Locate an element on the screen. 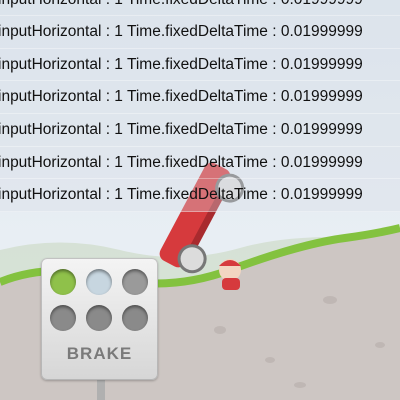  brake-button: BRAKE is located at coordinates (99, 319).